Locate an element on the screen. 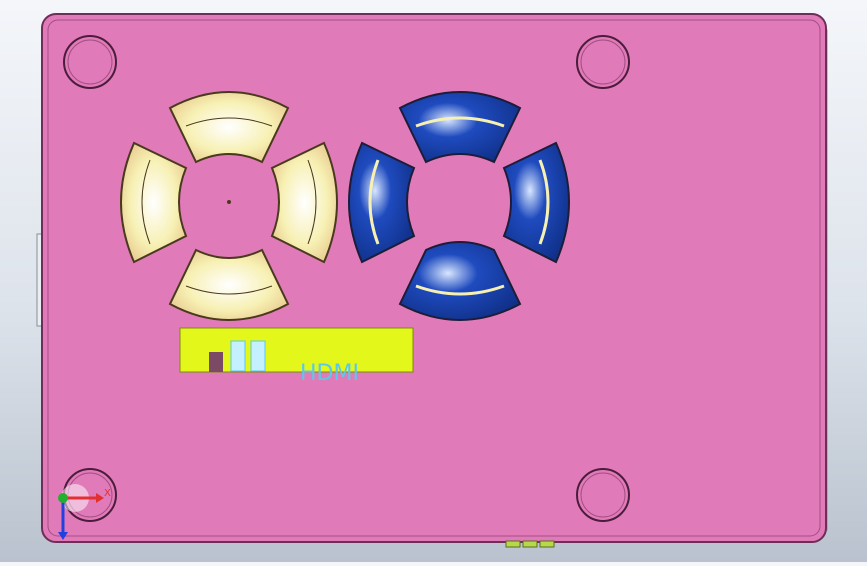  mounting-hole-bottom-right is located at coordinates (603, 495).